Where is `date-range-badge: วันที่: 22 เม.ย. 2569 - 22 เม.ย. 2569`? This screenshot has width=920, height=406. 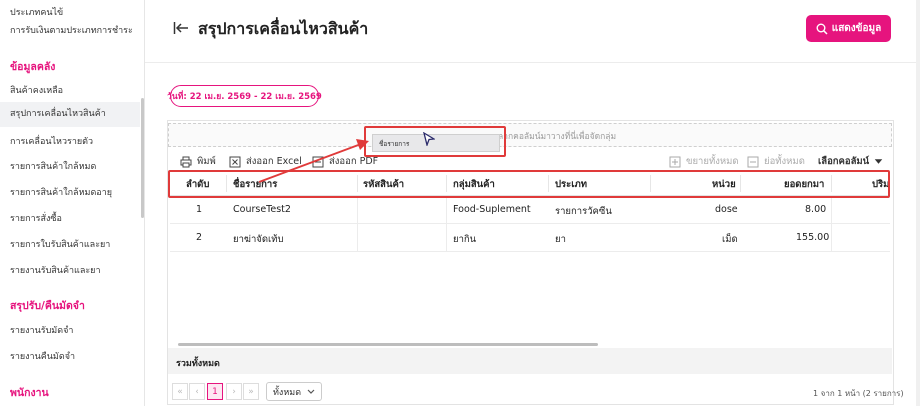
date-range-badge: วันที่: 22 เม.ย. 2569 - 22 เม.ย. 2569 is located at coordinates (244, 96).